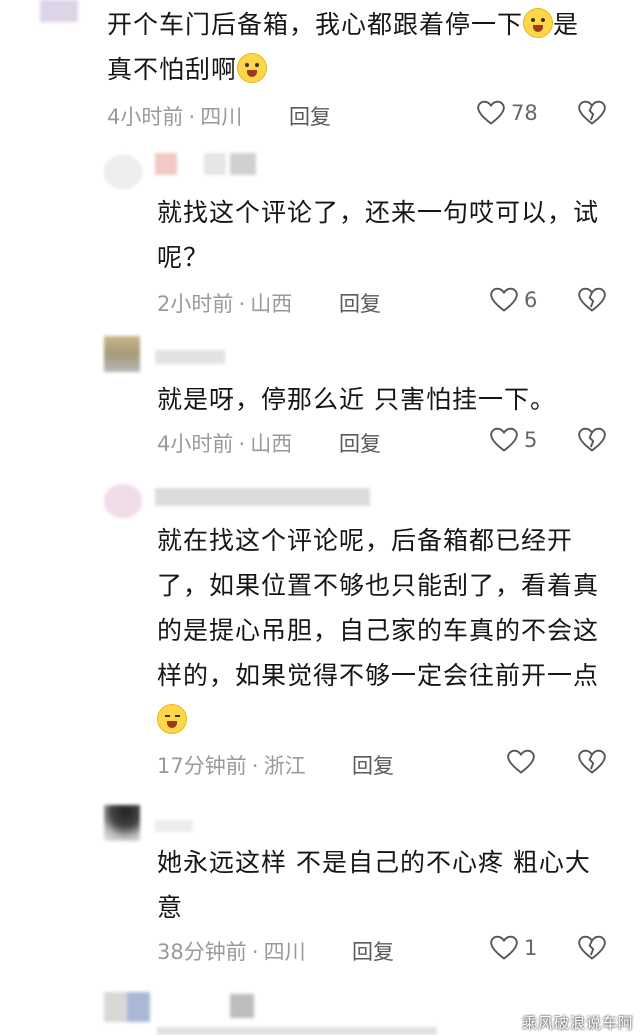  I want to click on comment-location: 浙江, so click(284, 766).